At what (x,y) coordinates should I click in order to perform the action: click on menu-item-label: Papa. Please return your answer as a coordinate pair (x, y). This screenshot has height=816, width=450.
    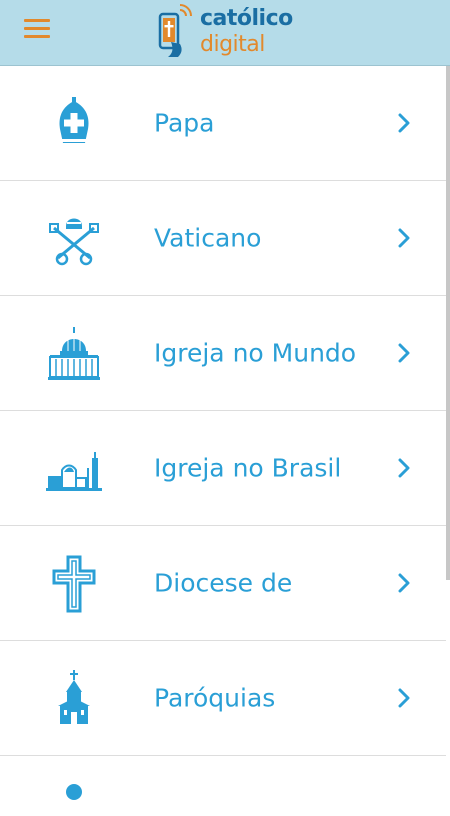
    Looking at the image, I should click on (184, 123).